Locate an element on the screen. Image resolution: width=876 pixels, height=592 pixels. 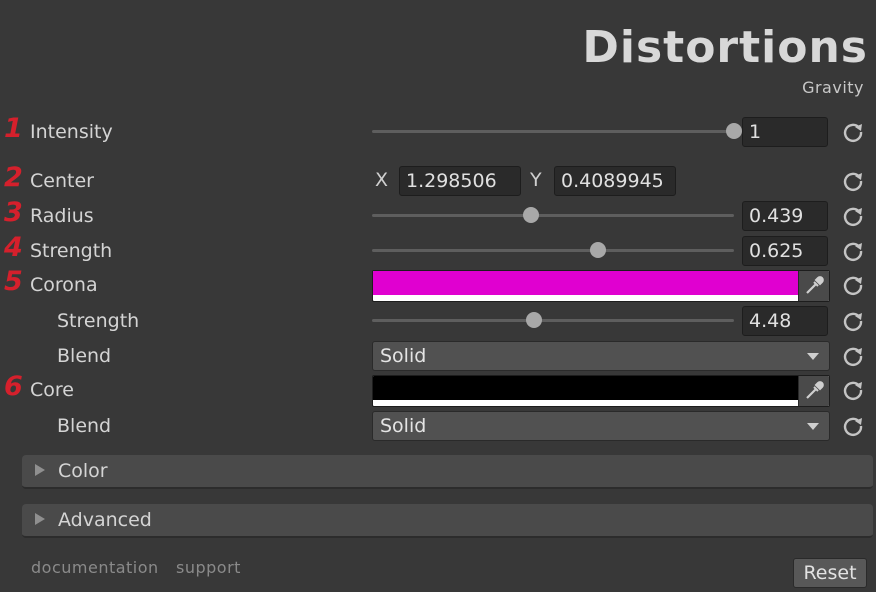
intensity-row: 1 Intensity 1 is located at coordinates (438, 130).